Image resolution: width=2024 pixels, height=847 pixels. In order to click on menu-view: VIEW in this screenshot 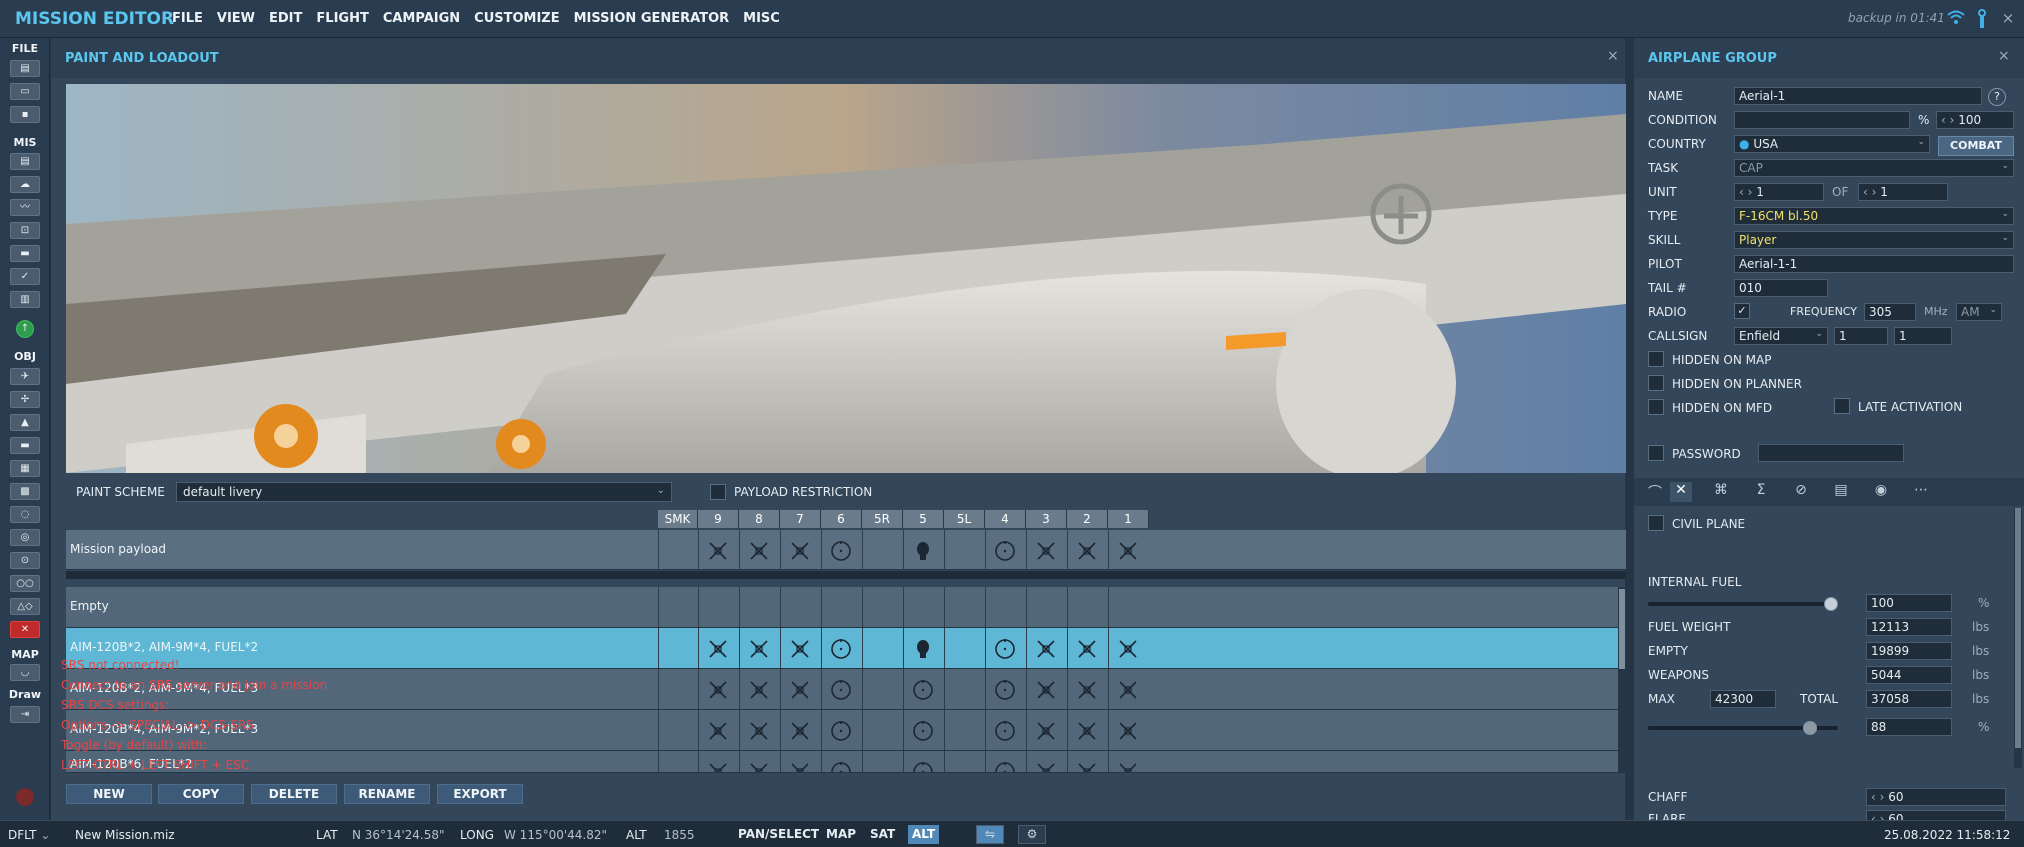, I will do `click(236, 18)`.